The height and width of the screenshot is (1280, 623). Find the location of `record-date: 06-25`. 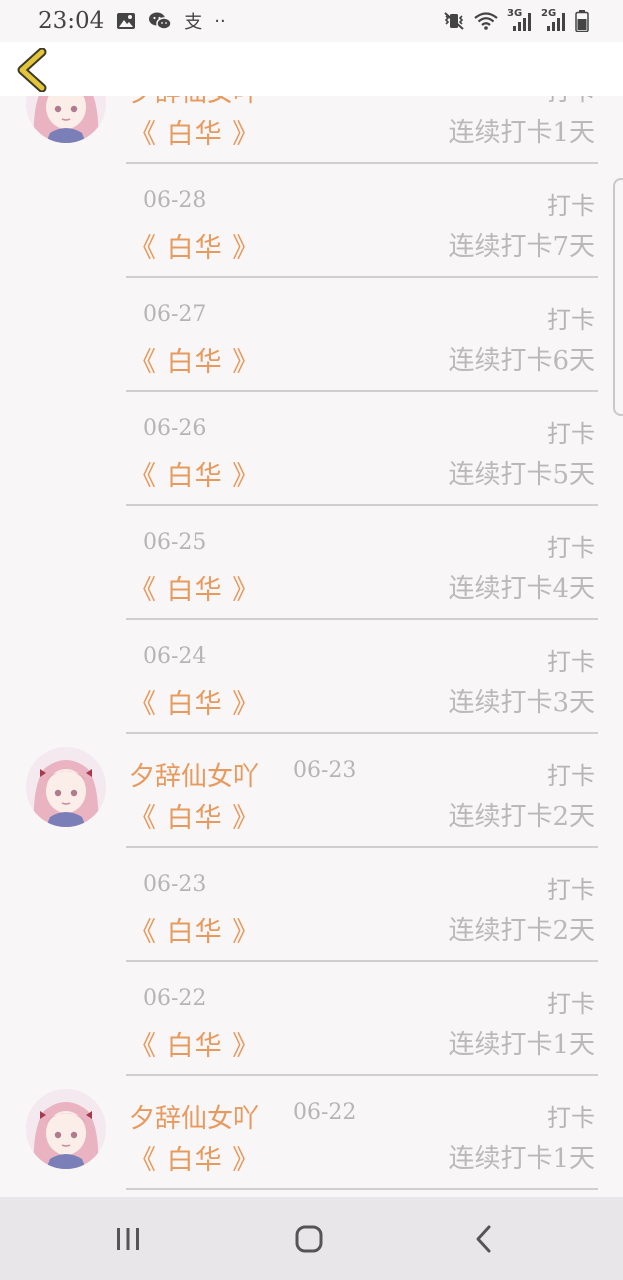

record-date: 06-25 is located at coordinates (175, 542).